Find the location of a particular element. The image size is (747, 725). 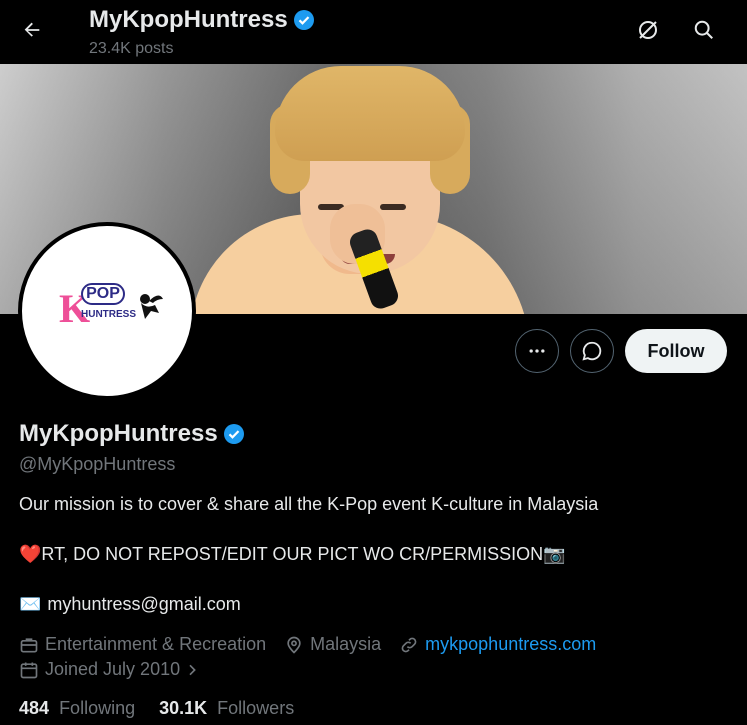

kpop-huntress-logo: K POP HUNTRESS is located at coordinates (107, 311).